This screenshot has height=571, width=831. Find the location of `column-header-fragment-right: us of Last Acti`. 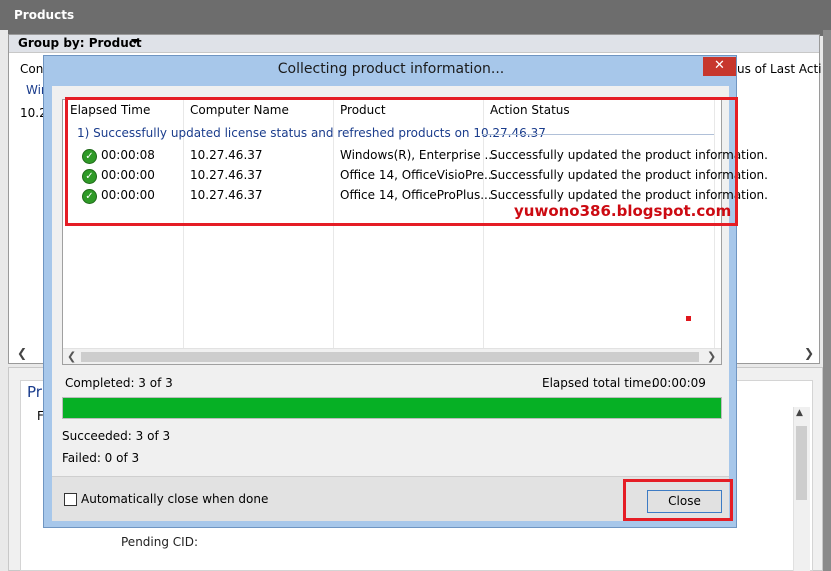

column-header-fragment-right: us of Last Acti is located at coordinates (779, 69).